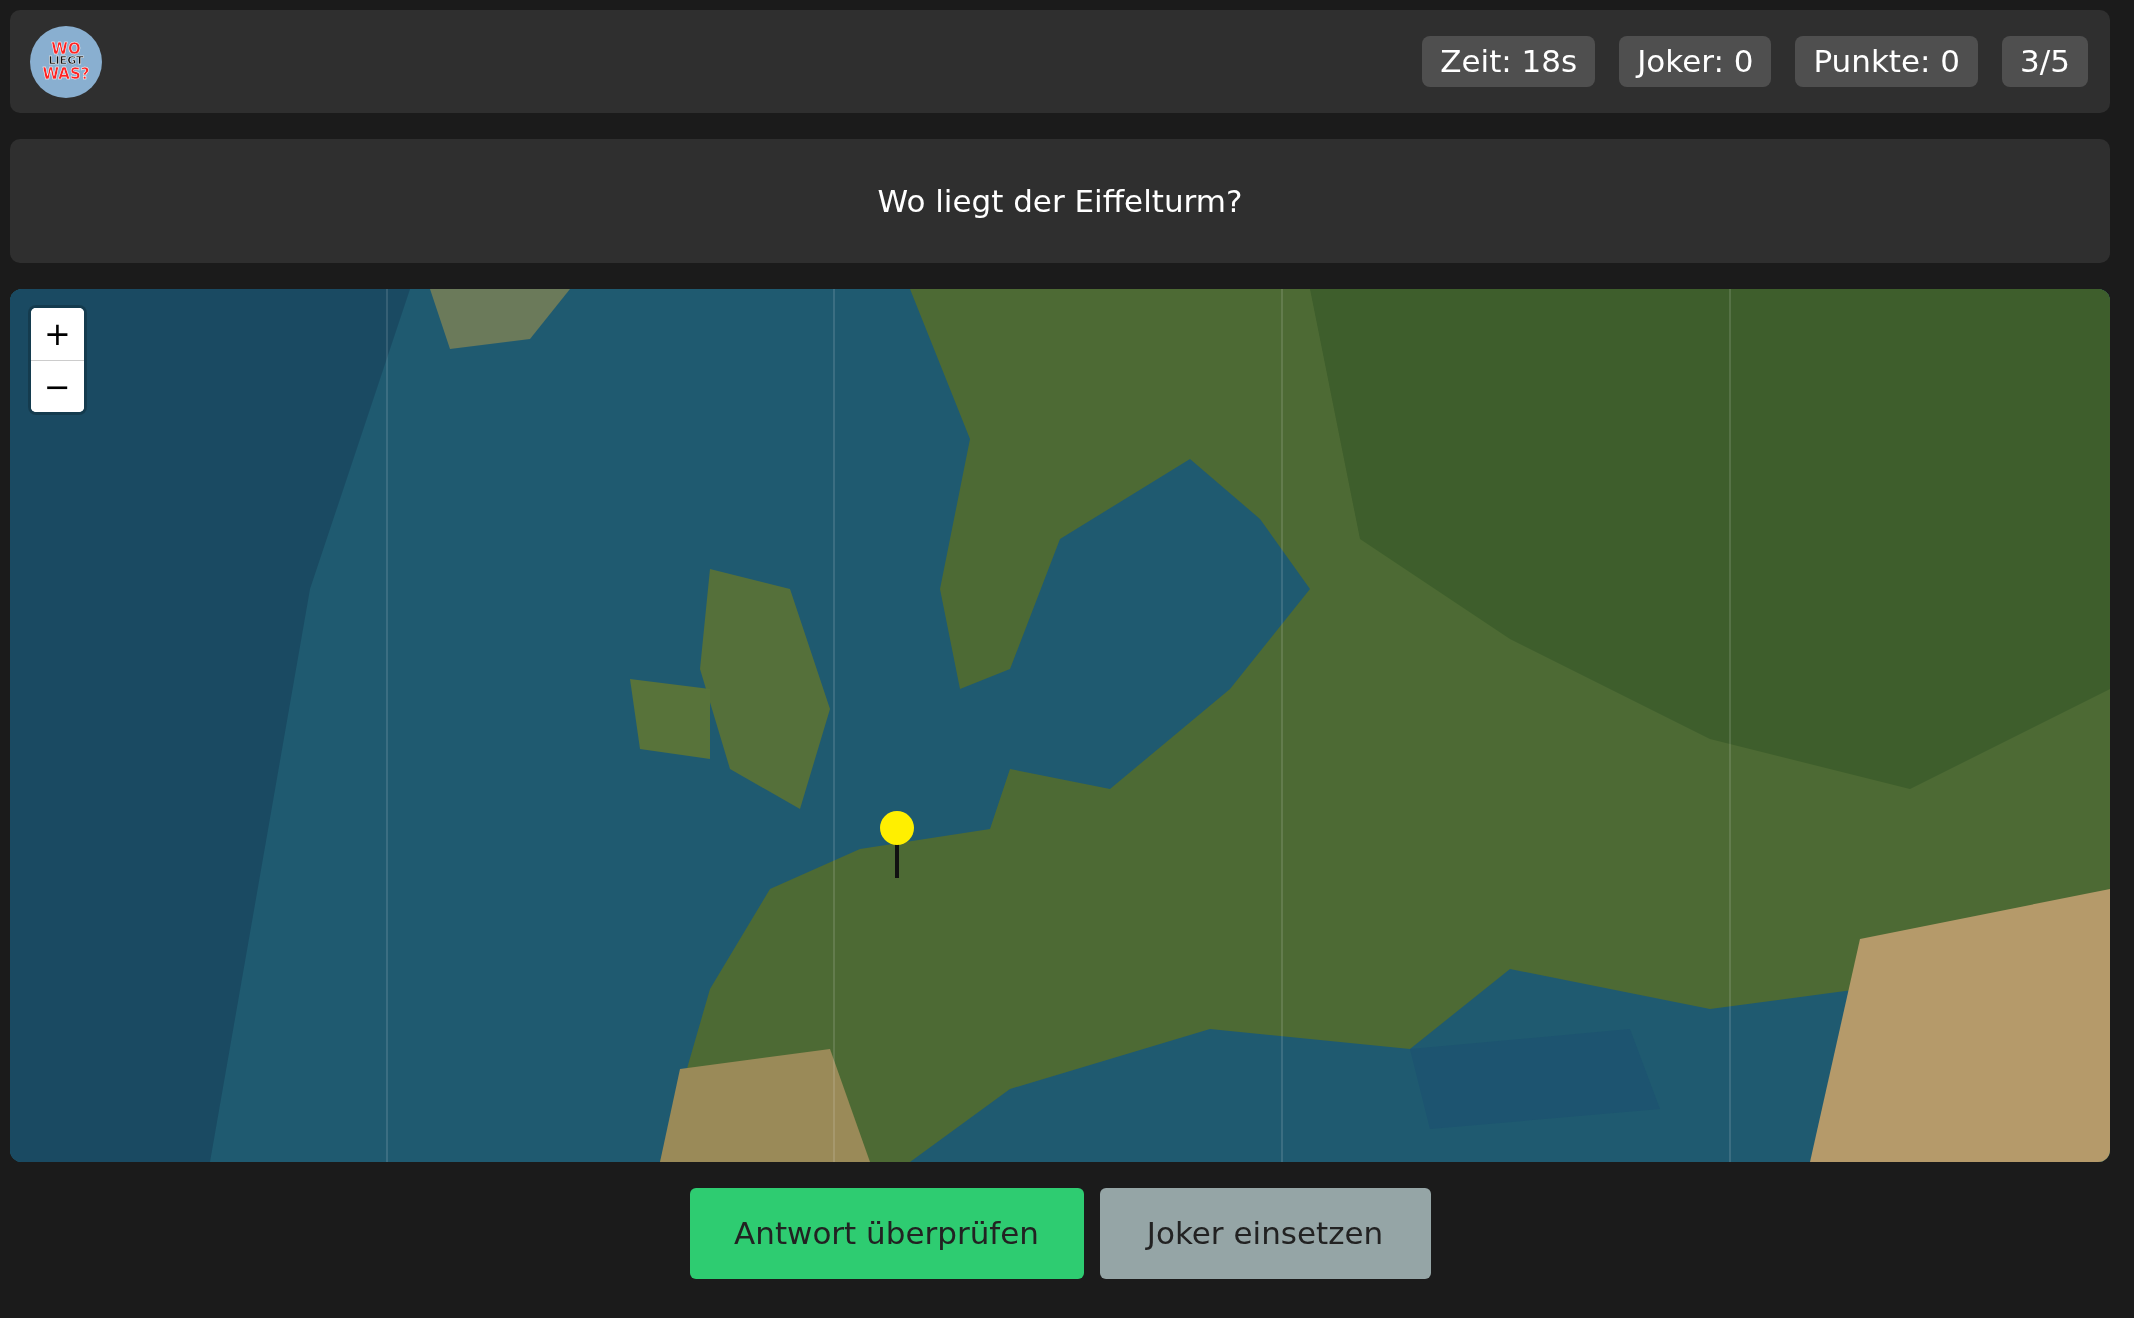  I want to click on stat-label: Punkte: 0, so click(1887, 61).